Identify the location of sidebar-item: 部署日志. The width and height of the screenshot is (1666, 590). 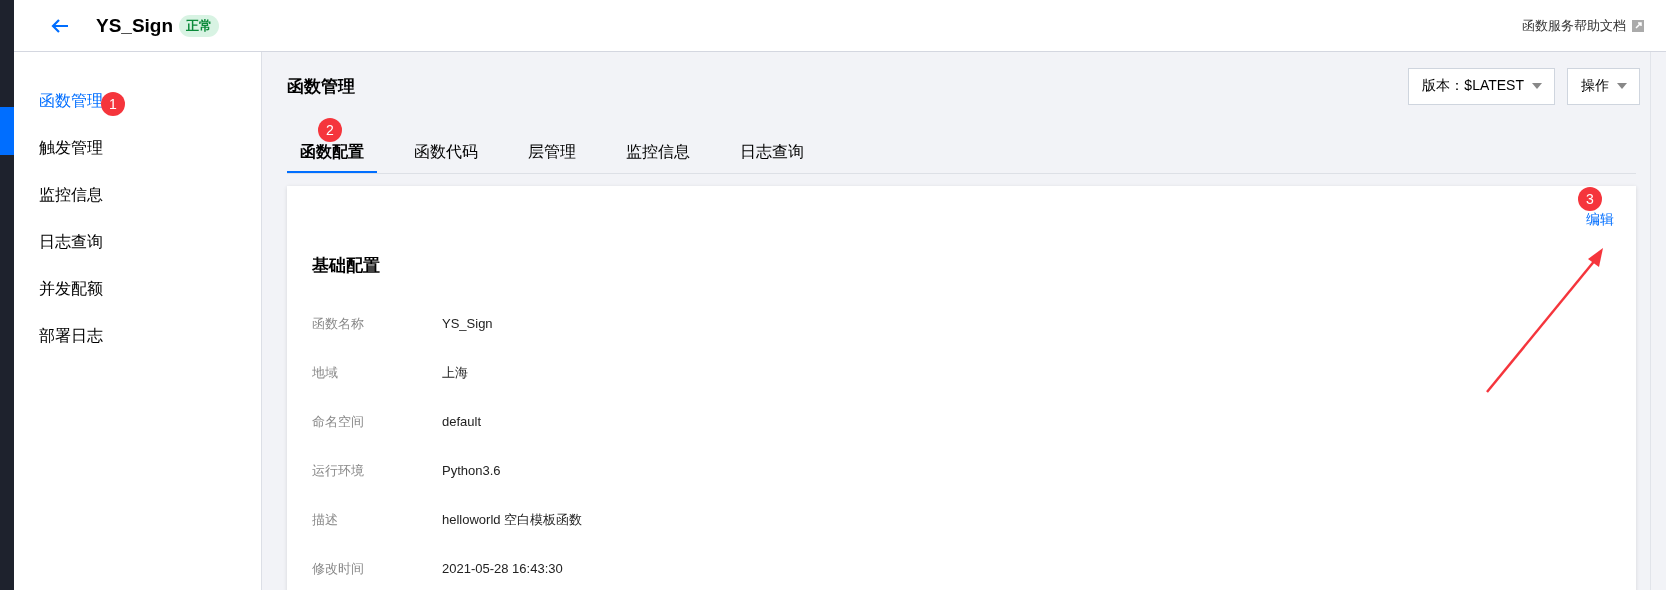
(71, 336).